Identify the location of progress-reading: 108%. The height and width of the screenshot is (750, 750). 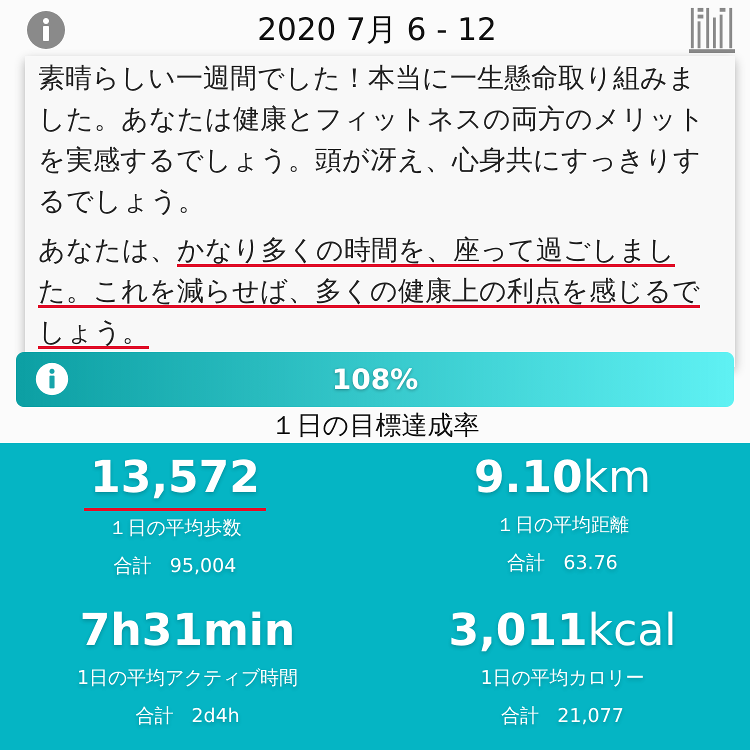
(375, 379).